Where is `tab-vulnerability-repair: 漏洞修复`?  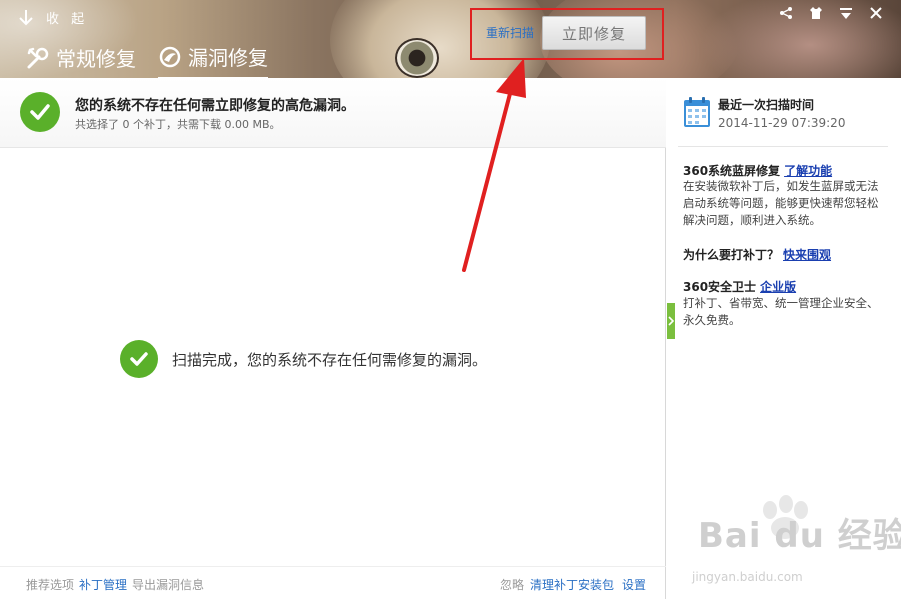 tab-vulnerability-repair: 漏洞修复 is located at coordinates (213, 60).